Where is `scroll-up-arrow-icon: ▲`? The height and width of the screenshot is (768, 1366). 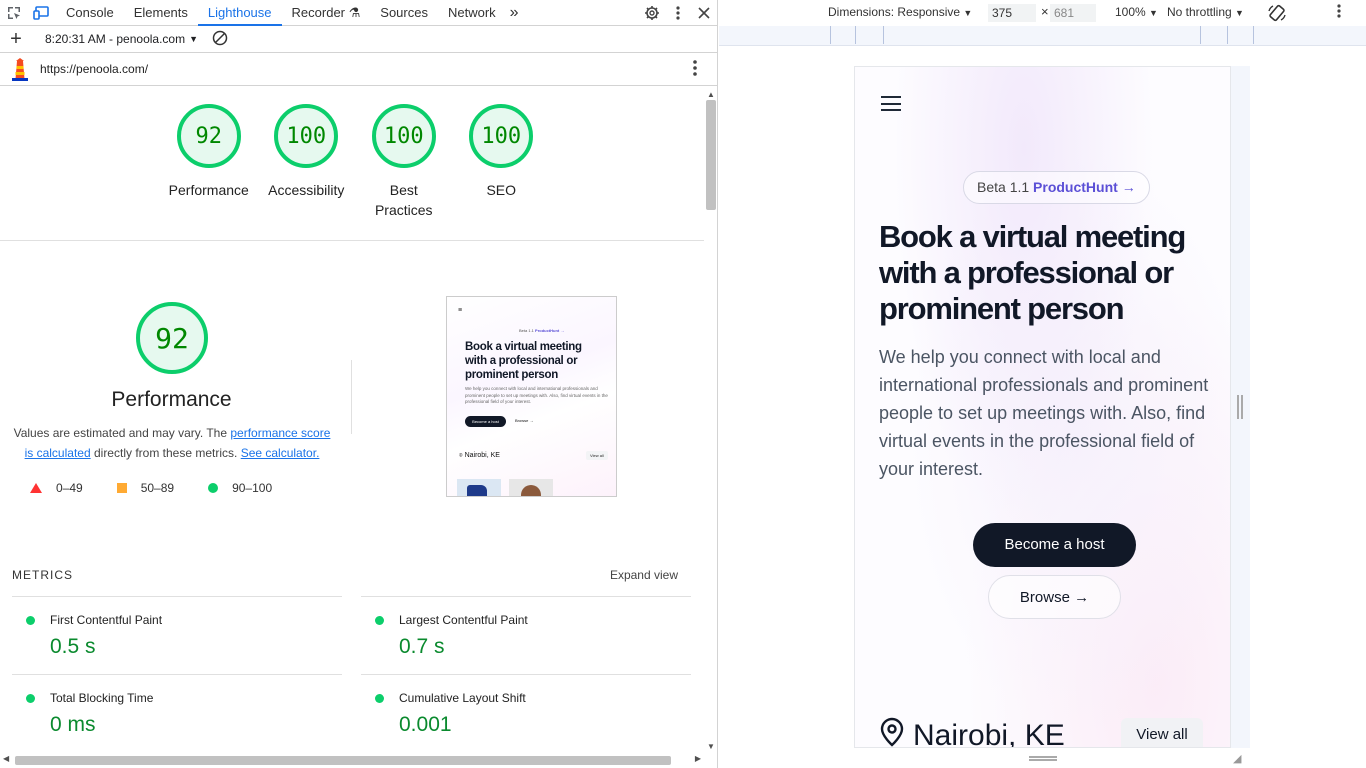
scroll-up-arrow-icon: ▲ is located at coordinates (711, 94).